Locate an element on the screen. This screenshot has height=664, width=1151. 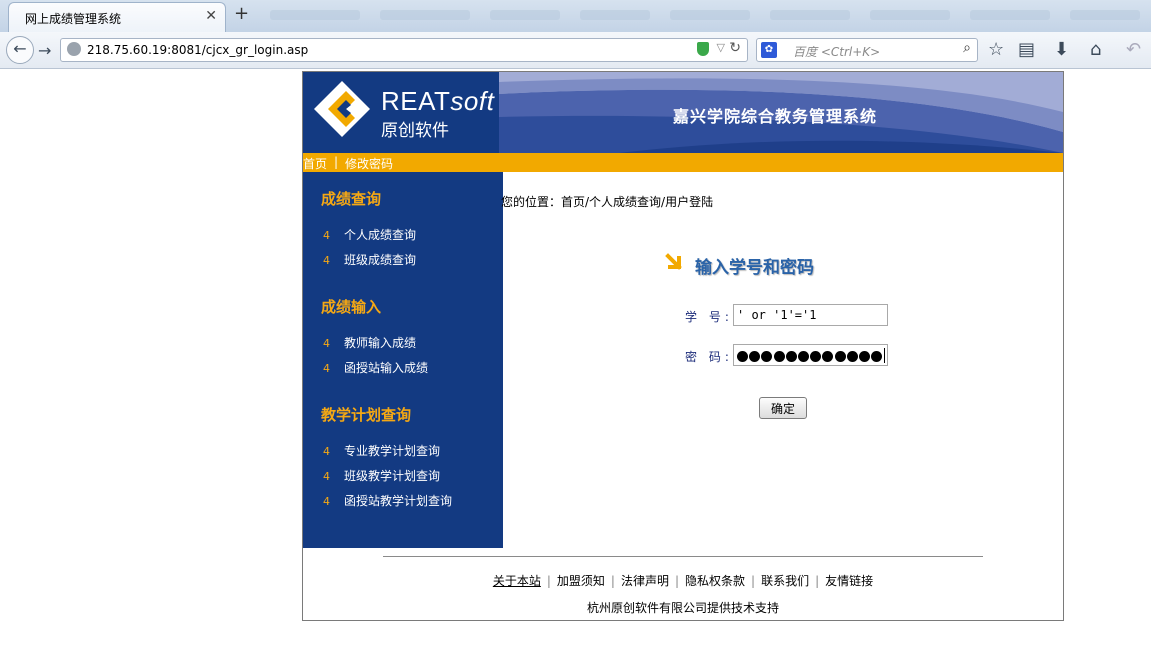
breadcrumb: 您的位置：首页/个人成绩查询/用户登陆 is located at coordinates (607, 202).